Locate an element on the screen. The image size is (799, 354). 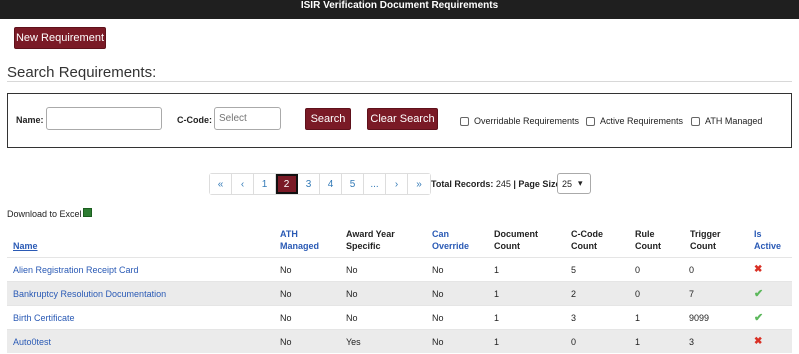
col-header-trigger-count: Trigger Count is located at coordinates (705, 240).